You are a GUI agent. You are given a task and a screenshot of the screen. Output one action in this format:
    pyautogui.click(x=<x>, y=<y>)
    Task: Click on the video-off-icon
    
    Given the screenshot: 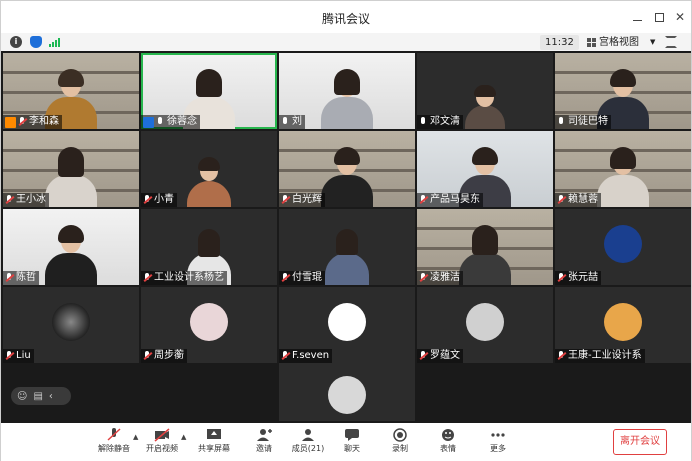 What is the action you would take?
    pyautogui.click(x=162, y=434)
    